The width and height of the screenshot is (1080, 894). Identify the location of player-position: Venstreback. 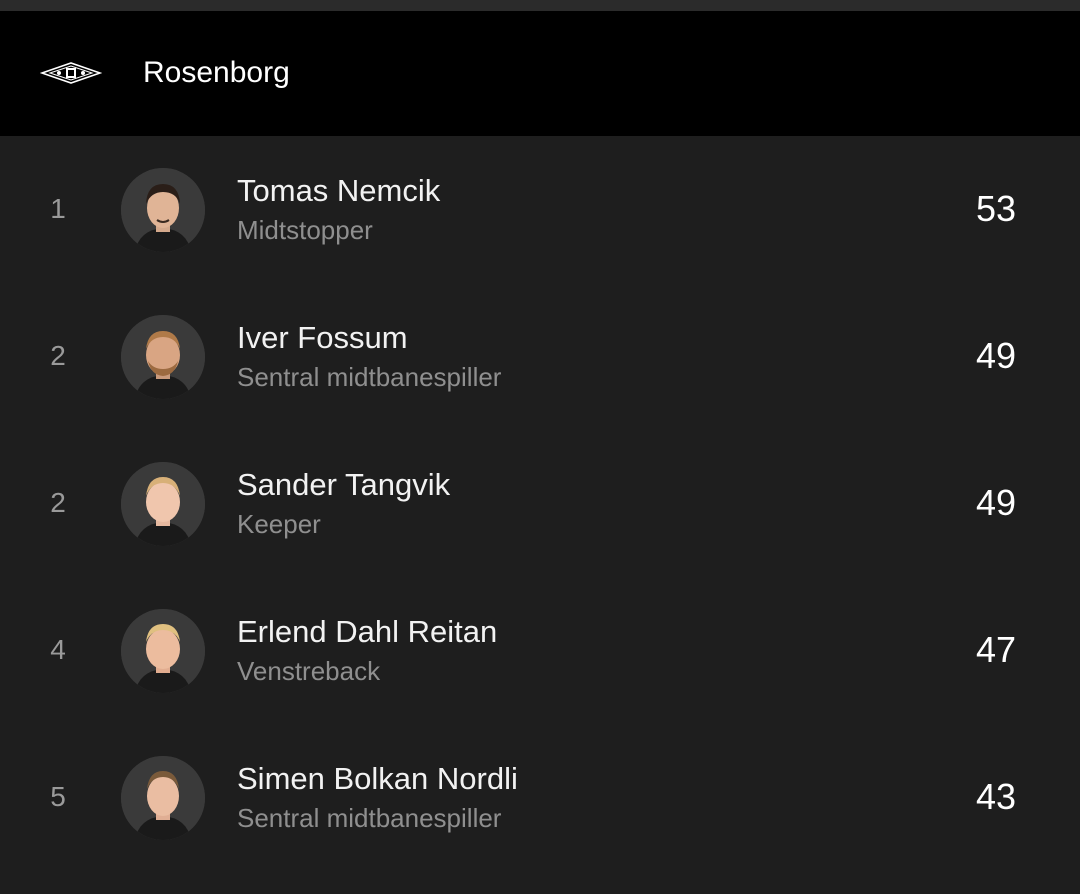
(309, 671).